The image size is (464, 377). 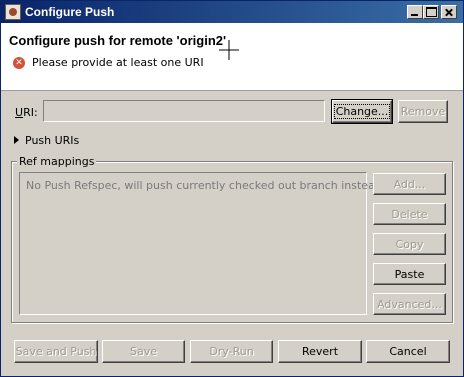 I want to click on copy-refspec-button: Copy, so click(x=409, y=244).